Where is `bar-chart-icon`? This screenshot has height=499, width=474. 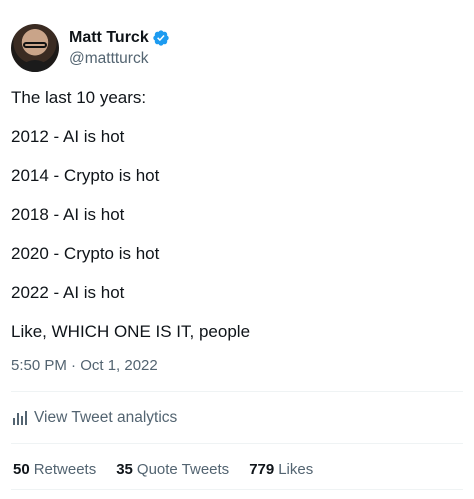
bar-chart-icon is located at coordinates (20, 418).